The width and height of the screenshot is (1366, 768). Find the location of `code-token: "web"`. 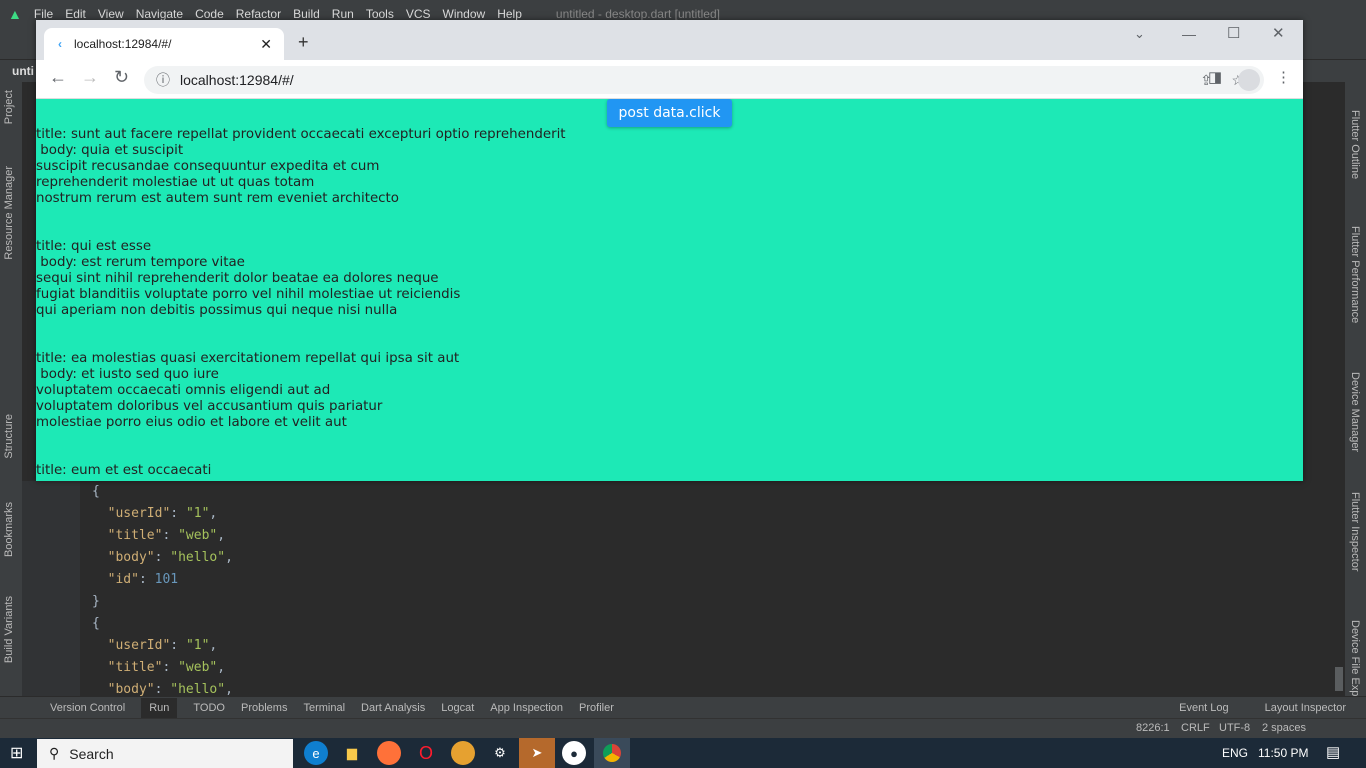

code-token: "web" is located at coordinates (198, 667).